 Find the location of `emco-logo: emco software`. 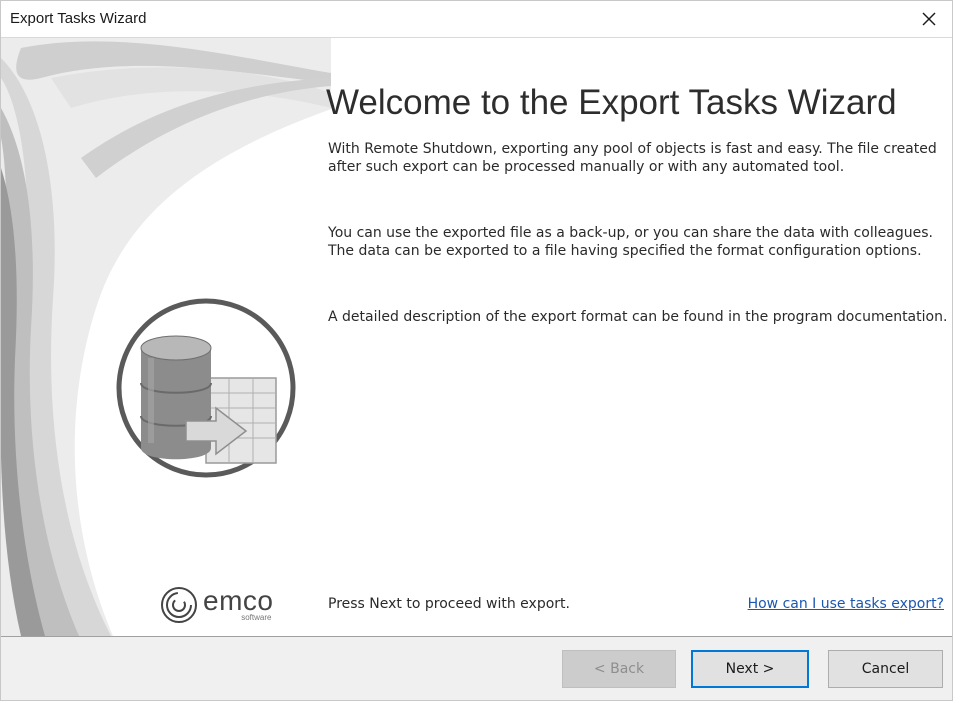

emco-logo: emco software is located at coordinates (216, 607).